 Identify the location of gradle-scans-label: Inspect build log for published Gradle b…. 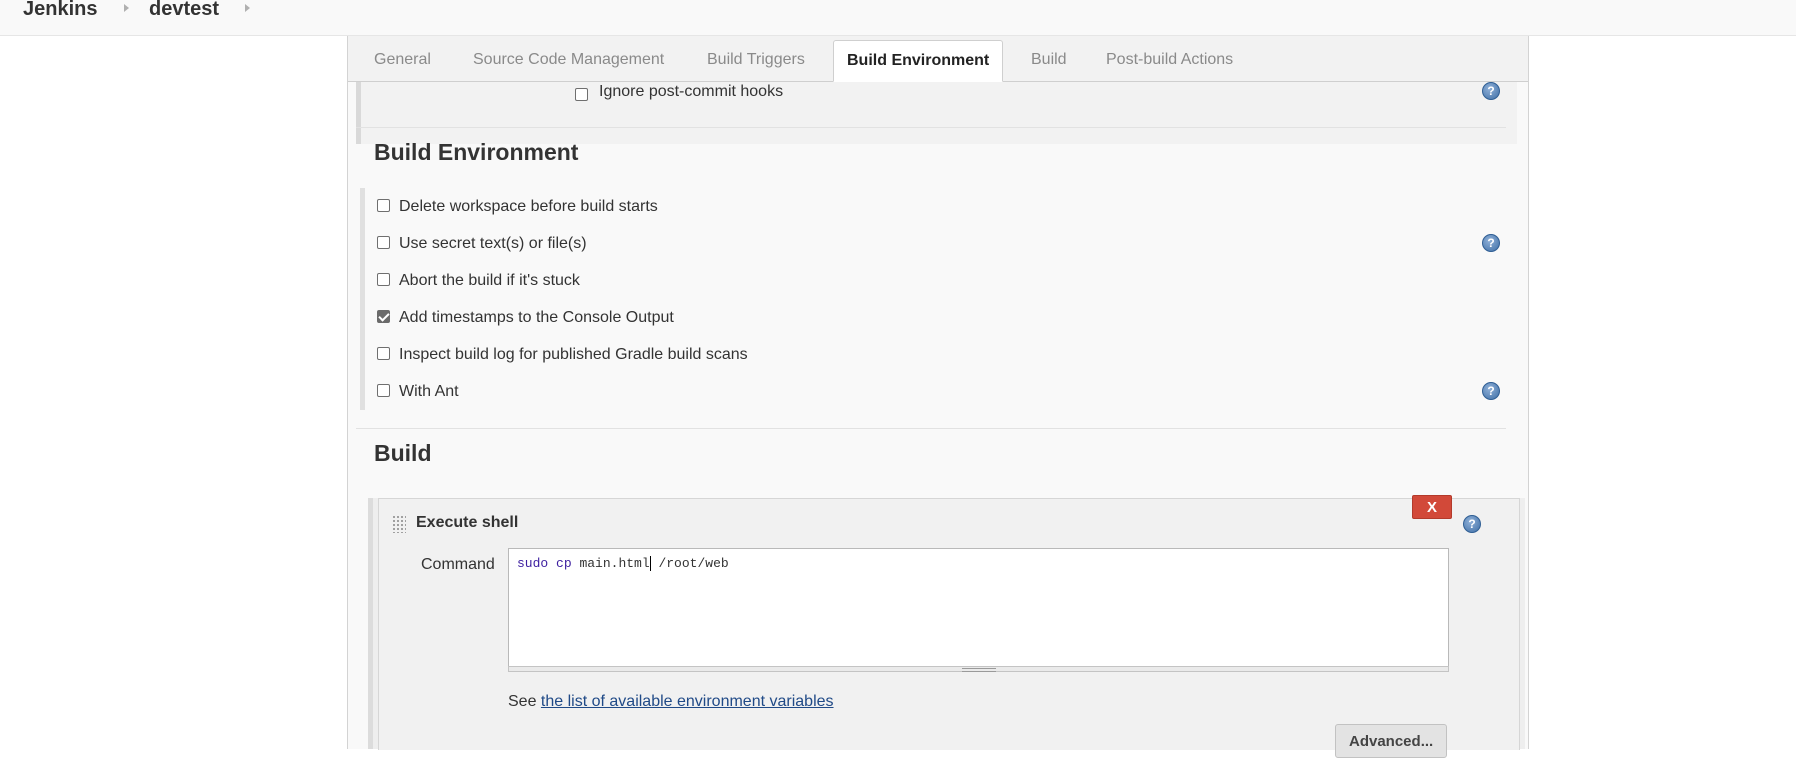
(573, 354).